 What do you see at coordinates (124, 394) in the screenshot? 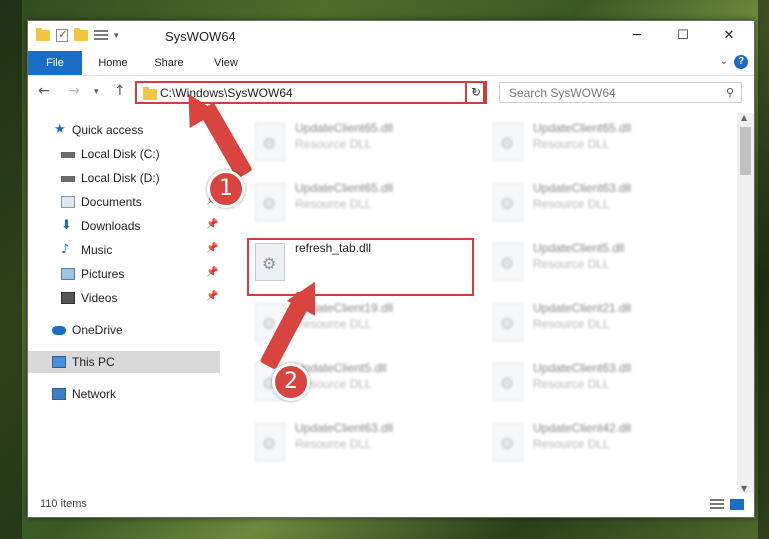
I see `sidebar-item-network: Network` at bounding box center [124, 394].